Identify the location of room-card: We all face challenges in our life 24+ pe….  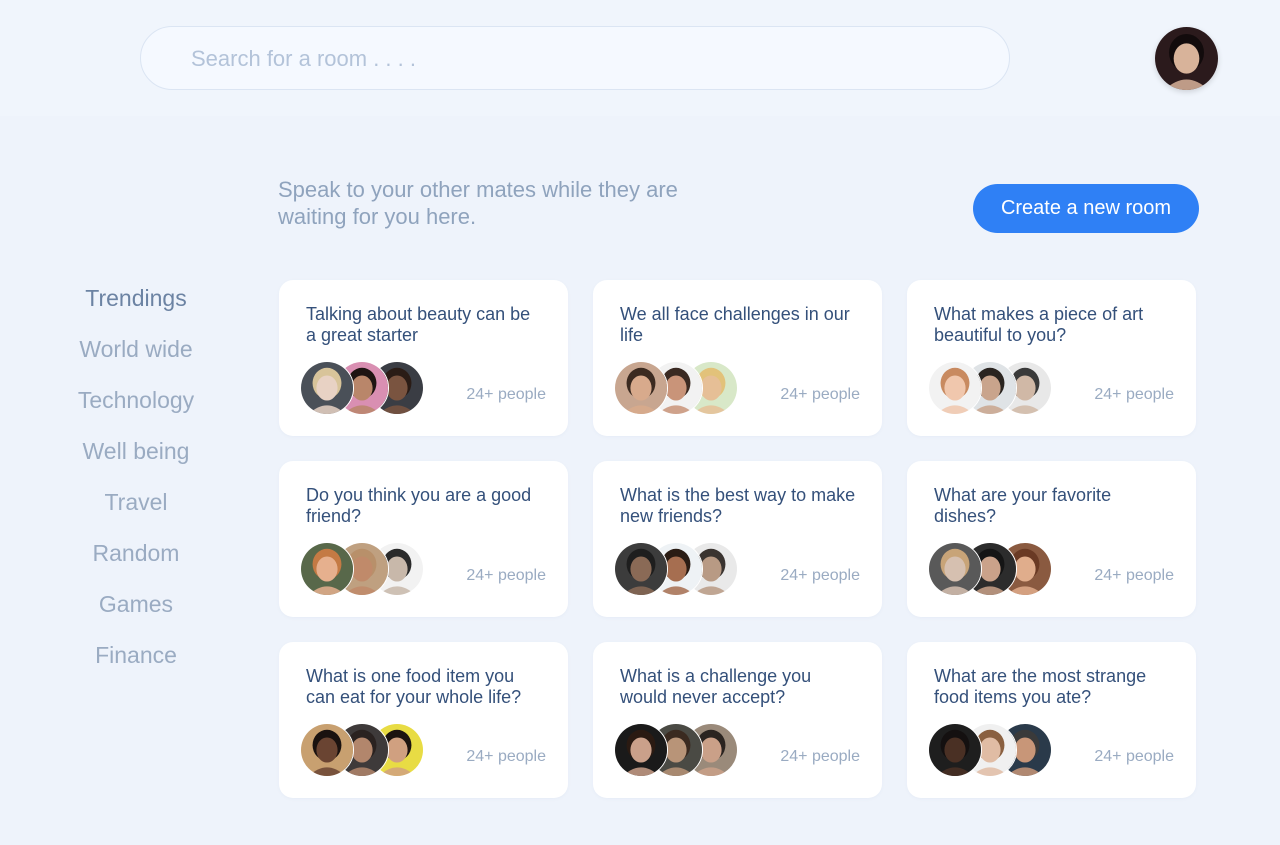
(737, 358).